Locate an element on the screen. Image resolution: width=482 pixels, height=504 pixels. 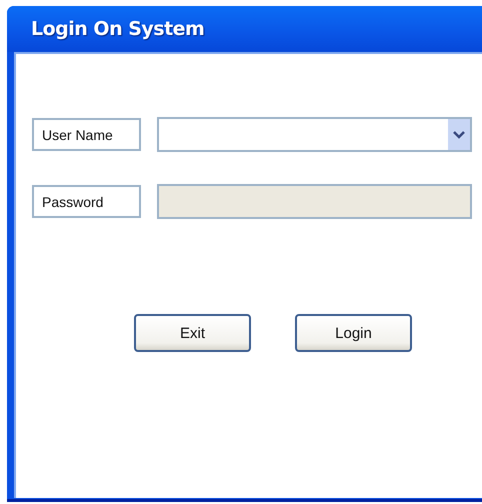
chevron-down-icon is located at coordinates (459, 134).